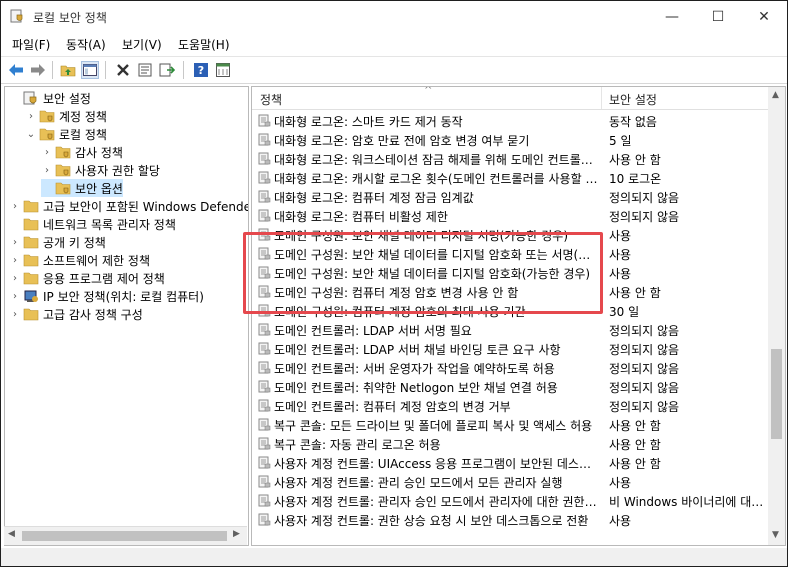 The image size is (788, 567). What do you see at coordinates (357, 445) in the screenshot?
I see `policy-name: 복구 콘솔: 자동 관리 로그온 허용` at bounding box center [357, 445].